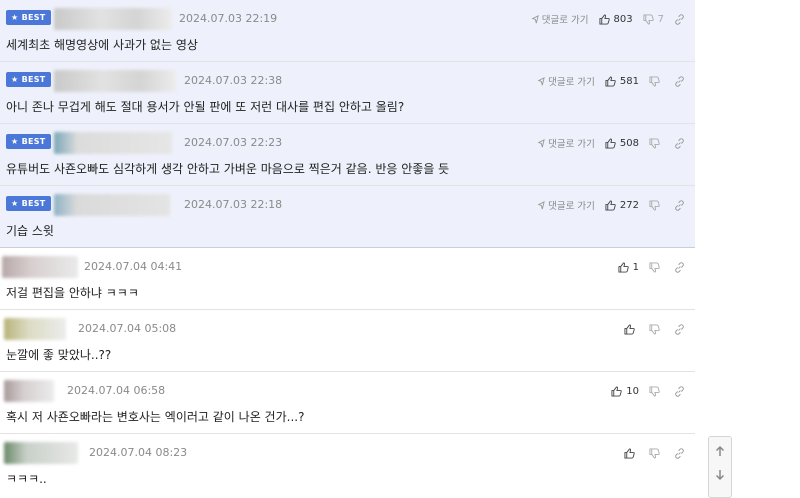  What do you see at coordinates (116, 390) in the screenshot?
I see `comment-timestamp: 2024.07.04 06:58` at bounding box center [116, 390].